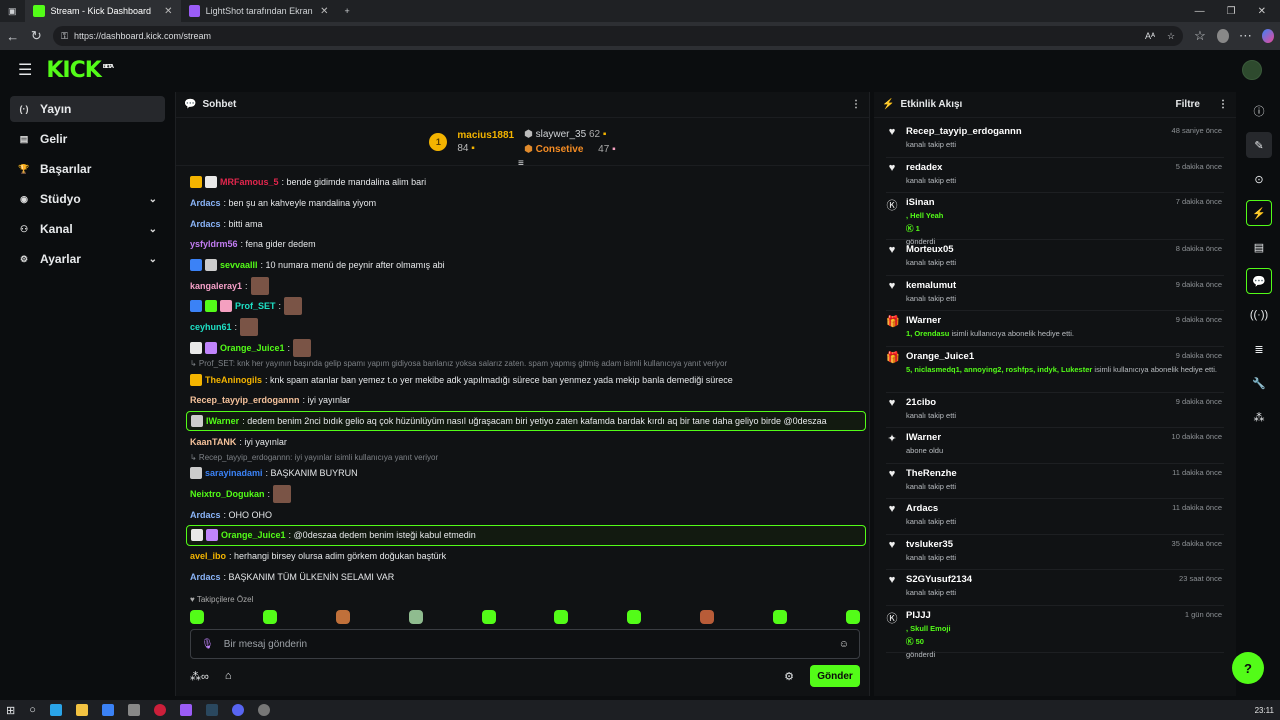  I want to click on start-icon: ⊞, so click(10, 710).